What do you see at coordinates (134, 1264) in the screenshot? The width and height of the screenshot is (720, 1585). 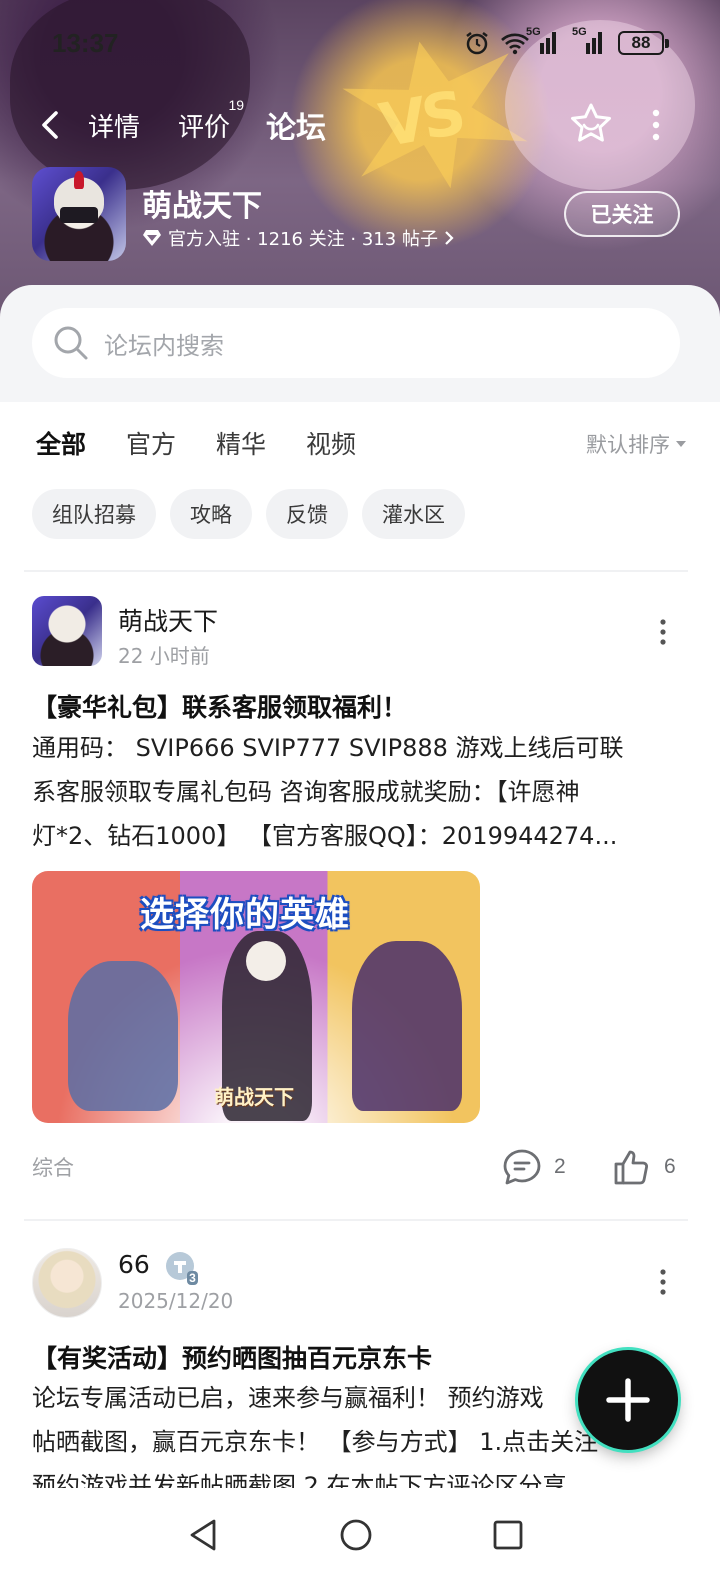 I see `post-author: 66` at bounding box center [134, 1264].